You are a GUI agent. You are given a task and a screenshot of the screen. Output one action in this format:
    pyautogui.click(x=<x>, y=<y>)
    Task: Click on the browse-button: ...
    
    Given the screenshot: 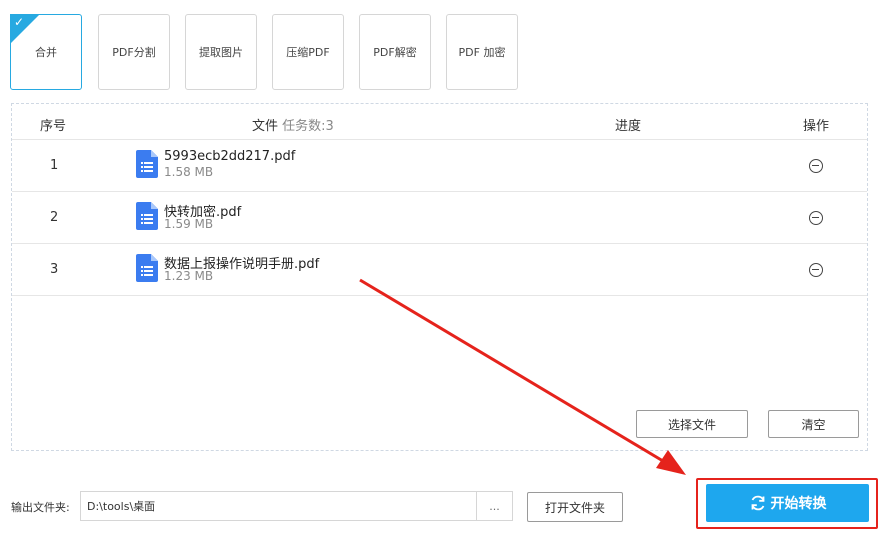 What is the action you would take?
    pyautogui.click(x=494, y=506)
    